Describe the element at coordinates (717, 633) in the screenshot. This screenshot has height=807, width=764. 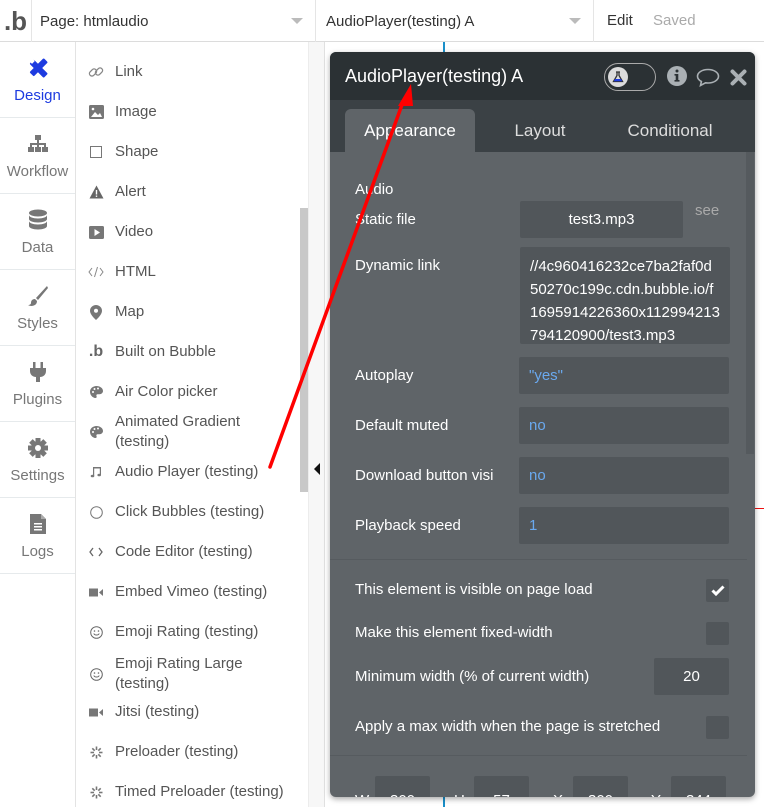
I see `fixed-width-checkbox` at that location.